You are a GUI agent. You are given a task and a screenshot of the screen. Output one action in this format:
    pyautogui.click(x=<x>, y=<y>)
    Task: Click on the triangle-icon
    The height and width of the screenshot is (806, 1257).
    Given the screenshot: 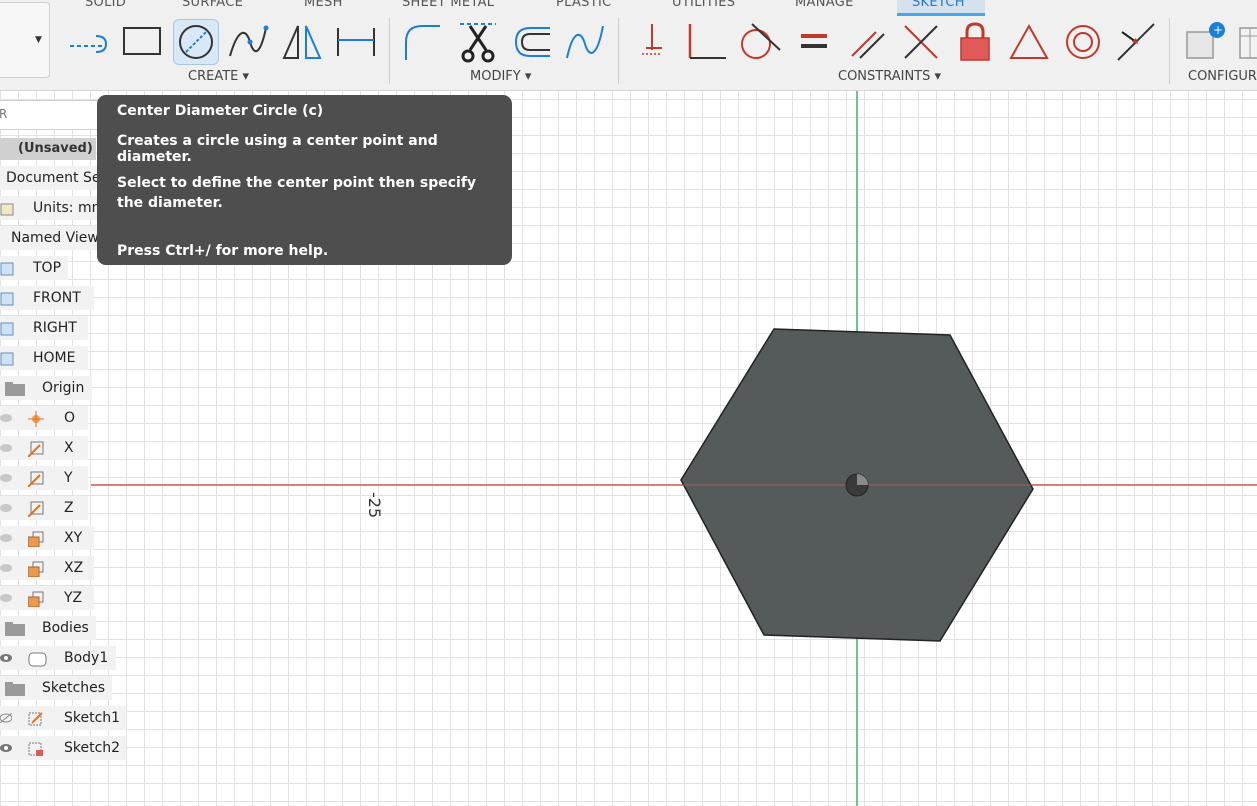 What is the action you would take?
    pyautogui.click(x=1029, y=41)
    